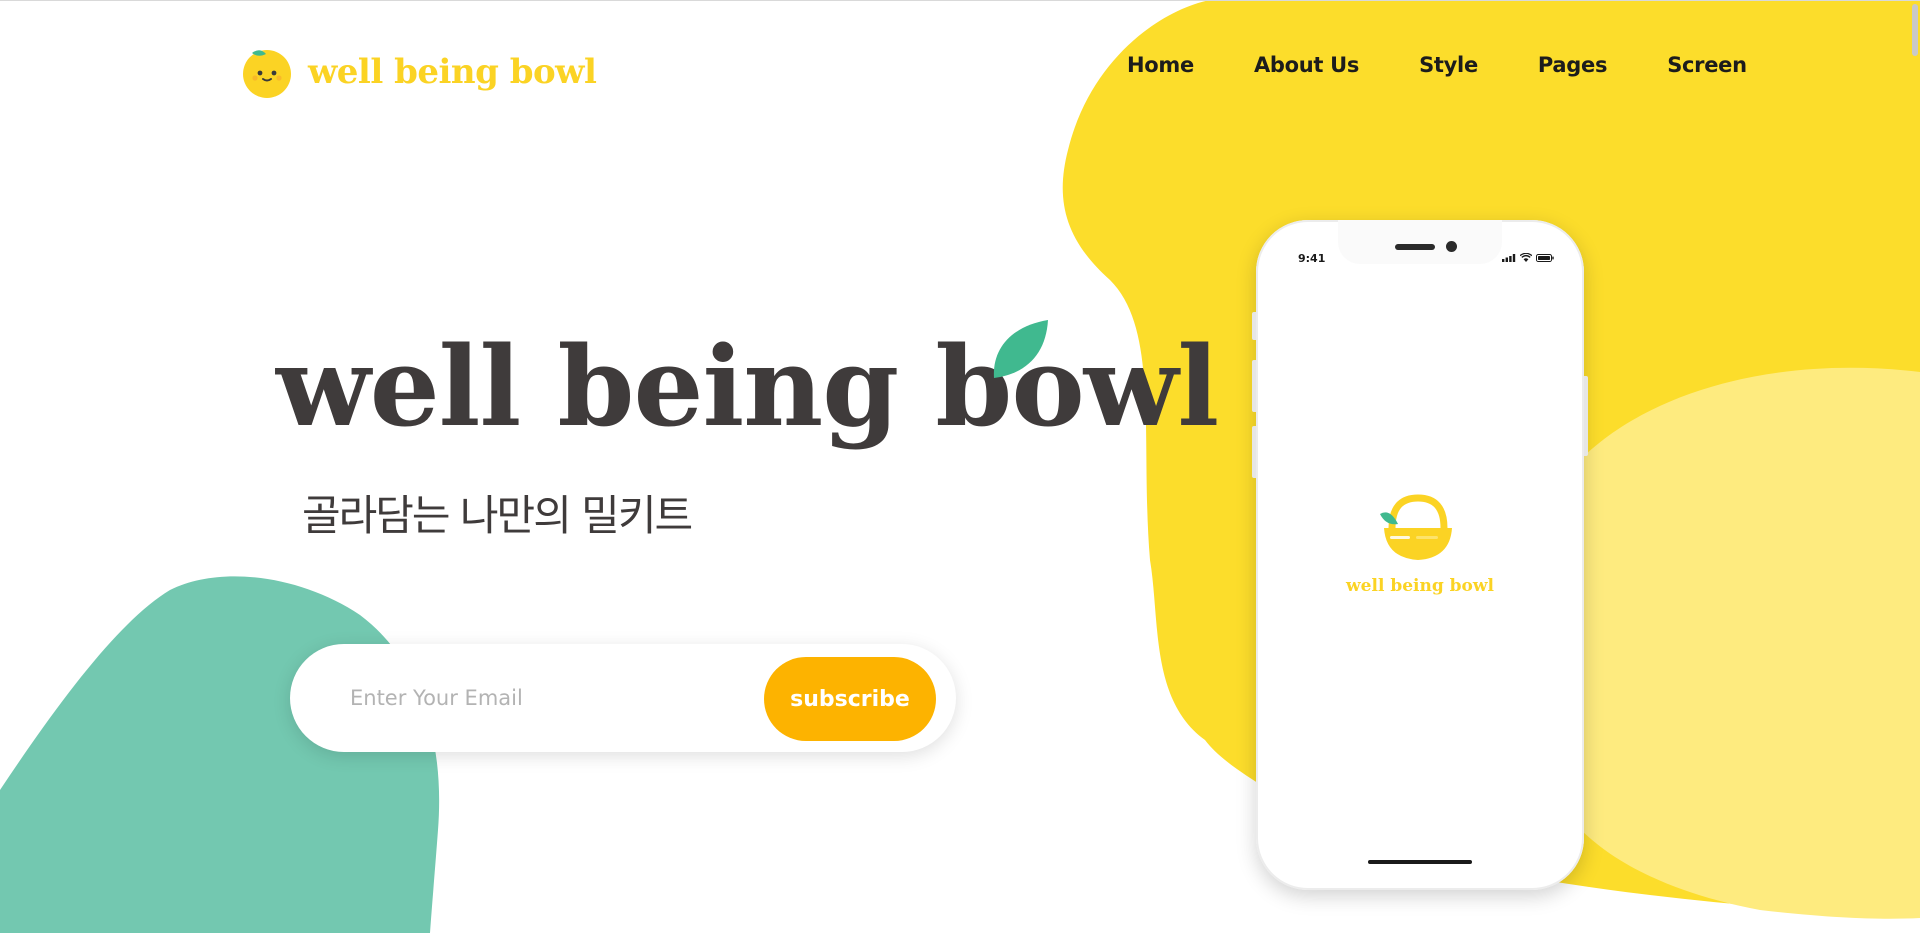 This screenshot has height=933, width=1920. Describe the element at coordinates (1254, 326) in the screenshot. I see `phone-mute-switch` at that location.